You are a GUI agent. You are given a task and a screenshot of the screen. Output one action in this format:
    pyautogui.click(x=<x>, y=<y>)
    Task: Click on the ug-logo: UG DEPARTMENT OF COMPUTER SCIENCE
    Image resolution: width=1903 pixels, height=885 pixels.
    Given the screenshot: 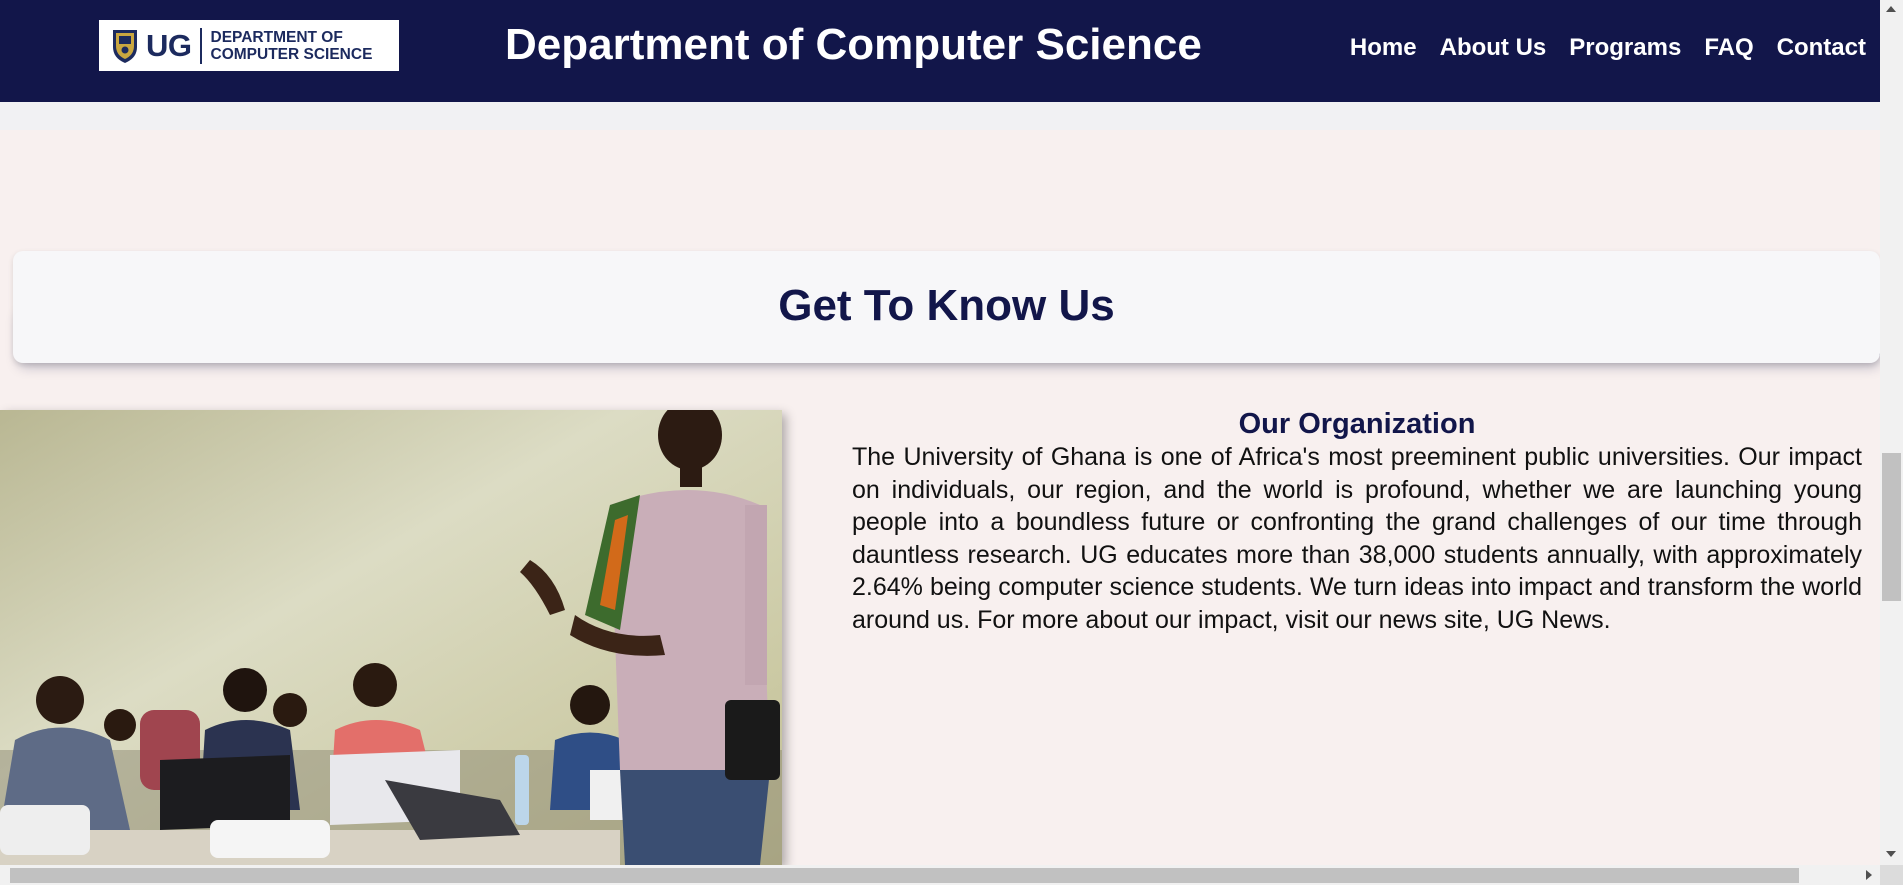 What is the action you would take?
    pyautogui.click(x=249, y=45)
    